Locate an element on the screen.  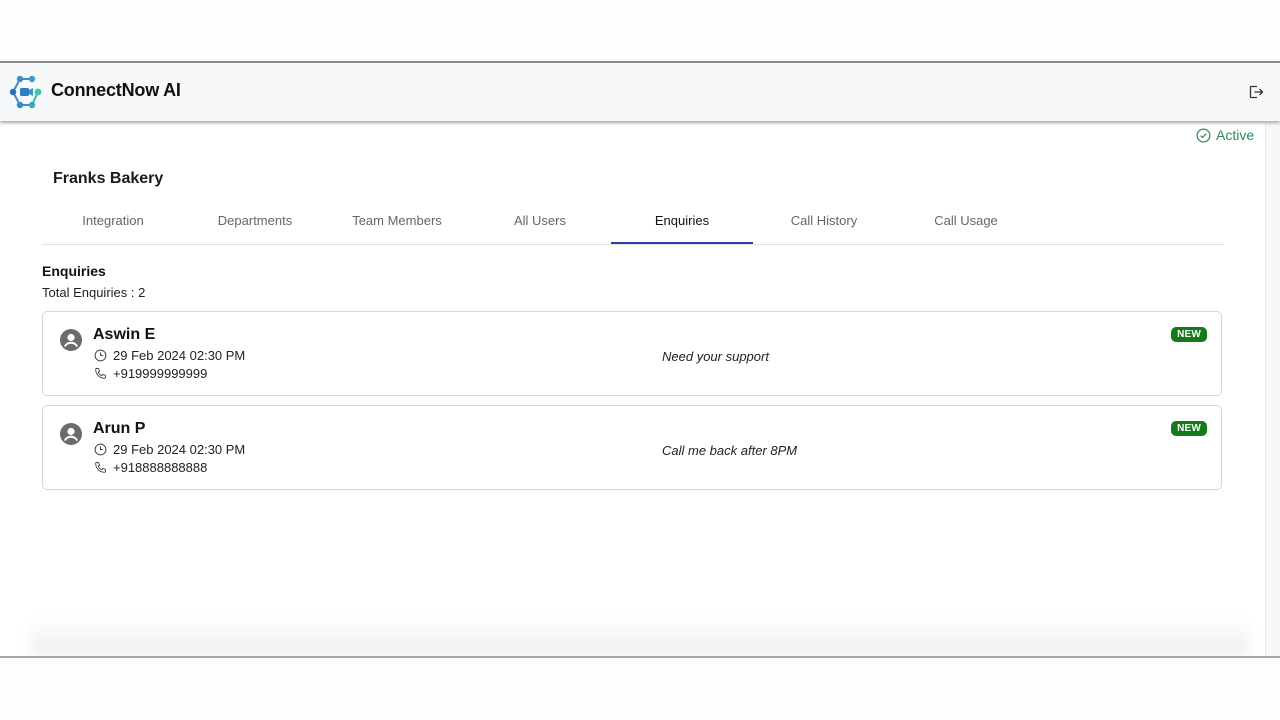
check-circle-icon is located at coordinates (1203, 135).